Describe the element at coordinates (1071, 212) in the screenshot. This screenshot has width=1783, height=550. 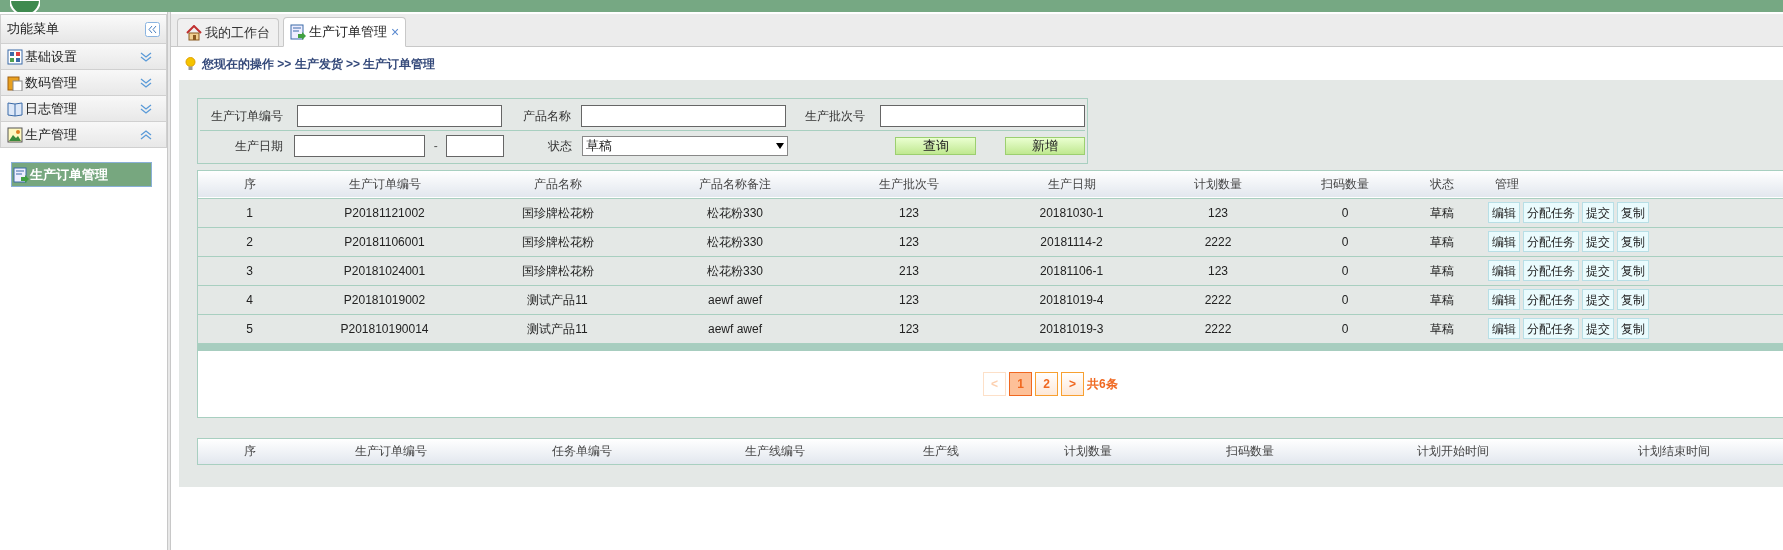
I see `table-cell: 20181030-1` at that location.